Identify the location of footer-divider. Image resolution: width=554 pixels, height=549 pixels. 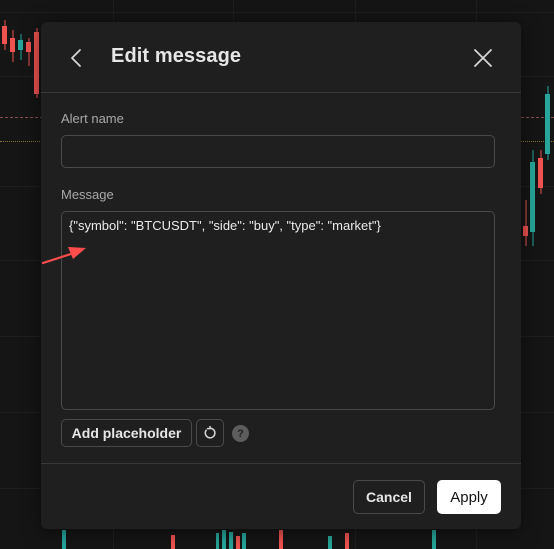
(281, 463).